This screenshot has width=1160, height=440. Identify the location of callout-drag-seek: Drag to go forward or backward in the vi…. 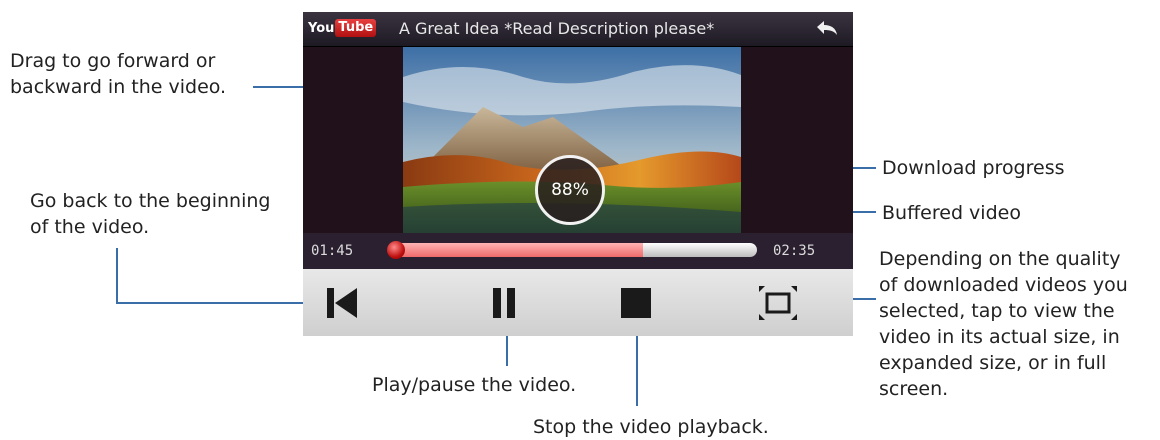
(118, 74).